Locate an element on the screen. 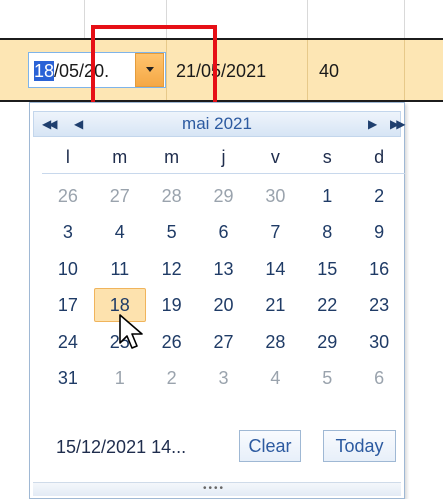  calendar-day: 20 is located at coordinates (224, 305).